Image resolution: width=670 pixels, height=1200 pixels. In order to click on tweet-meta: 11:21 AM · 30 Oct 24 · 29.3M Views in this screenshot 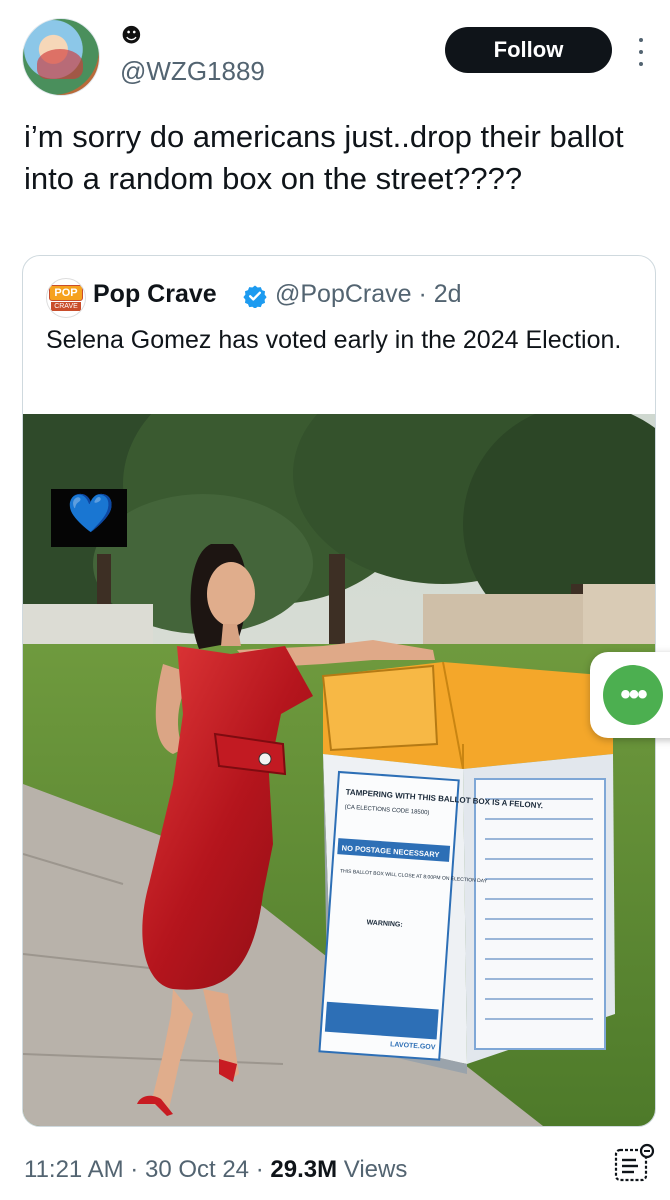, I will do `click(215, 1170)`.